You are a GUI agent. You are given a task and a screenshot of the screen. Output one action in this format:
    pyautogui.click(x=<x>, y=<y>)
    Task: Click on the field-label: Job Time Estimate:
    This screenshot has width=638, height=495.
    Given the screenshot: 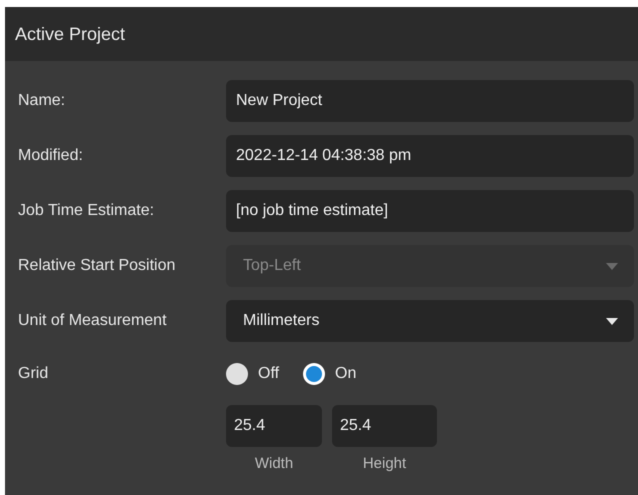 What is the action you would take?
    pyautogui.click(x=86, y=211)
    